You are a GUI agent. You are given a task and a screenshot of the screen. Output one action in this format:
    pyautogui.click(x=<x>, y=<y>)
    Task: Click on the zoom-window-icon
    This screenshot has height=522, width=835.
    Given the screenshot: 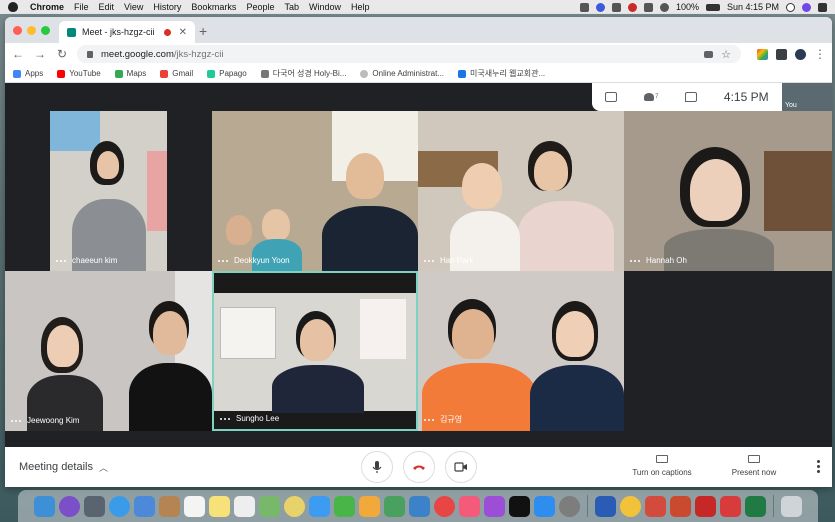 What is the action you would take?
    pyautogui.click(x=45, y=30)
    